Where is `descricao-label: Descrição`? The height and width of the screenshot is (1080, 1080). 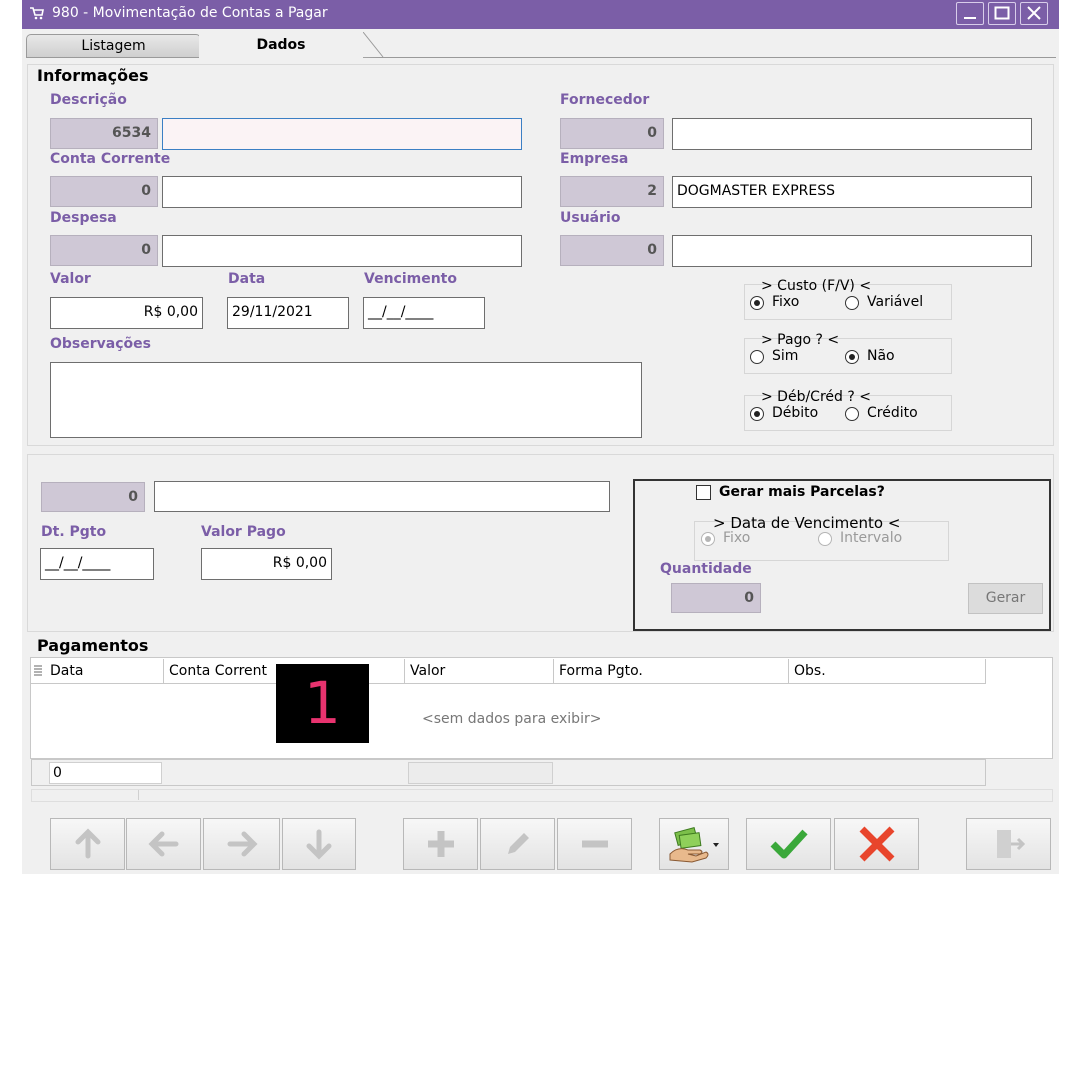
descricao-label: Descrição is located at coordinates (88, 100).